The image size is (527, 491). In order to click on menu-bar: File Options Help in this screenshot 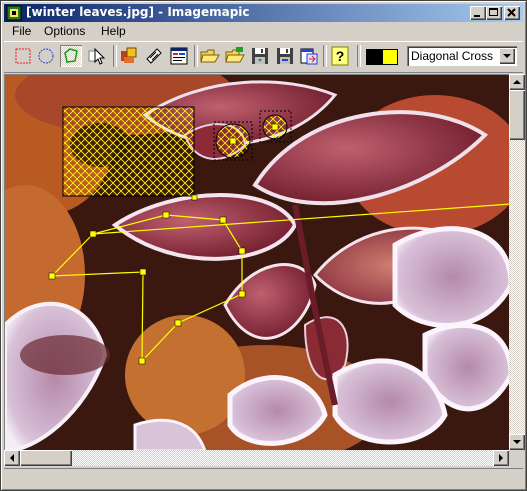, I will do `click(263, 32)`.